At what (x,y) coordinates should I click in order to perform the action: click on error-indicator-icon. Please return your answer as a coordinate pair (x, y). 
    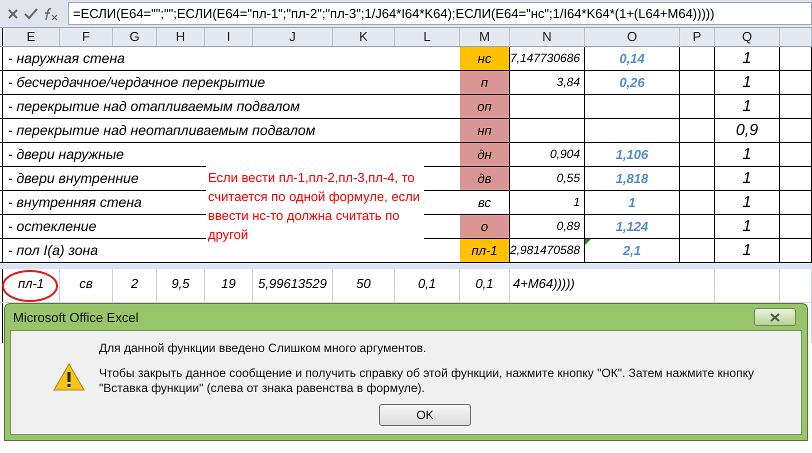
    Looking at the image, I should click on (588, 242).